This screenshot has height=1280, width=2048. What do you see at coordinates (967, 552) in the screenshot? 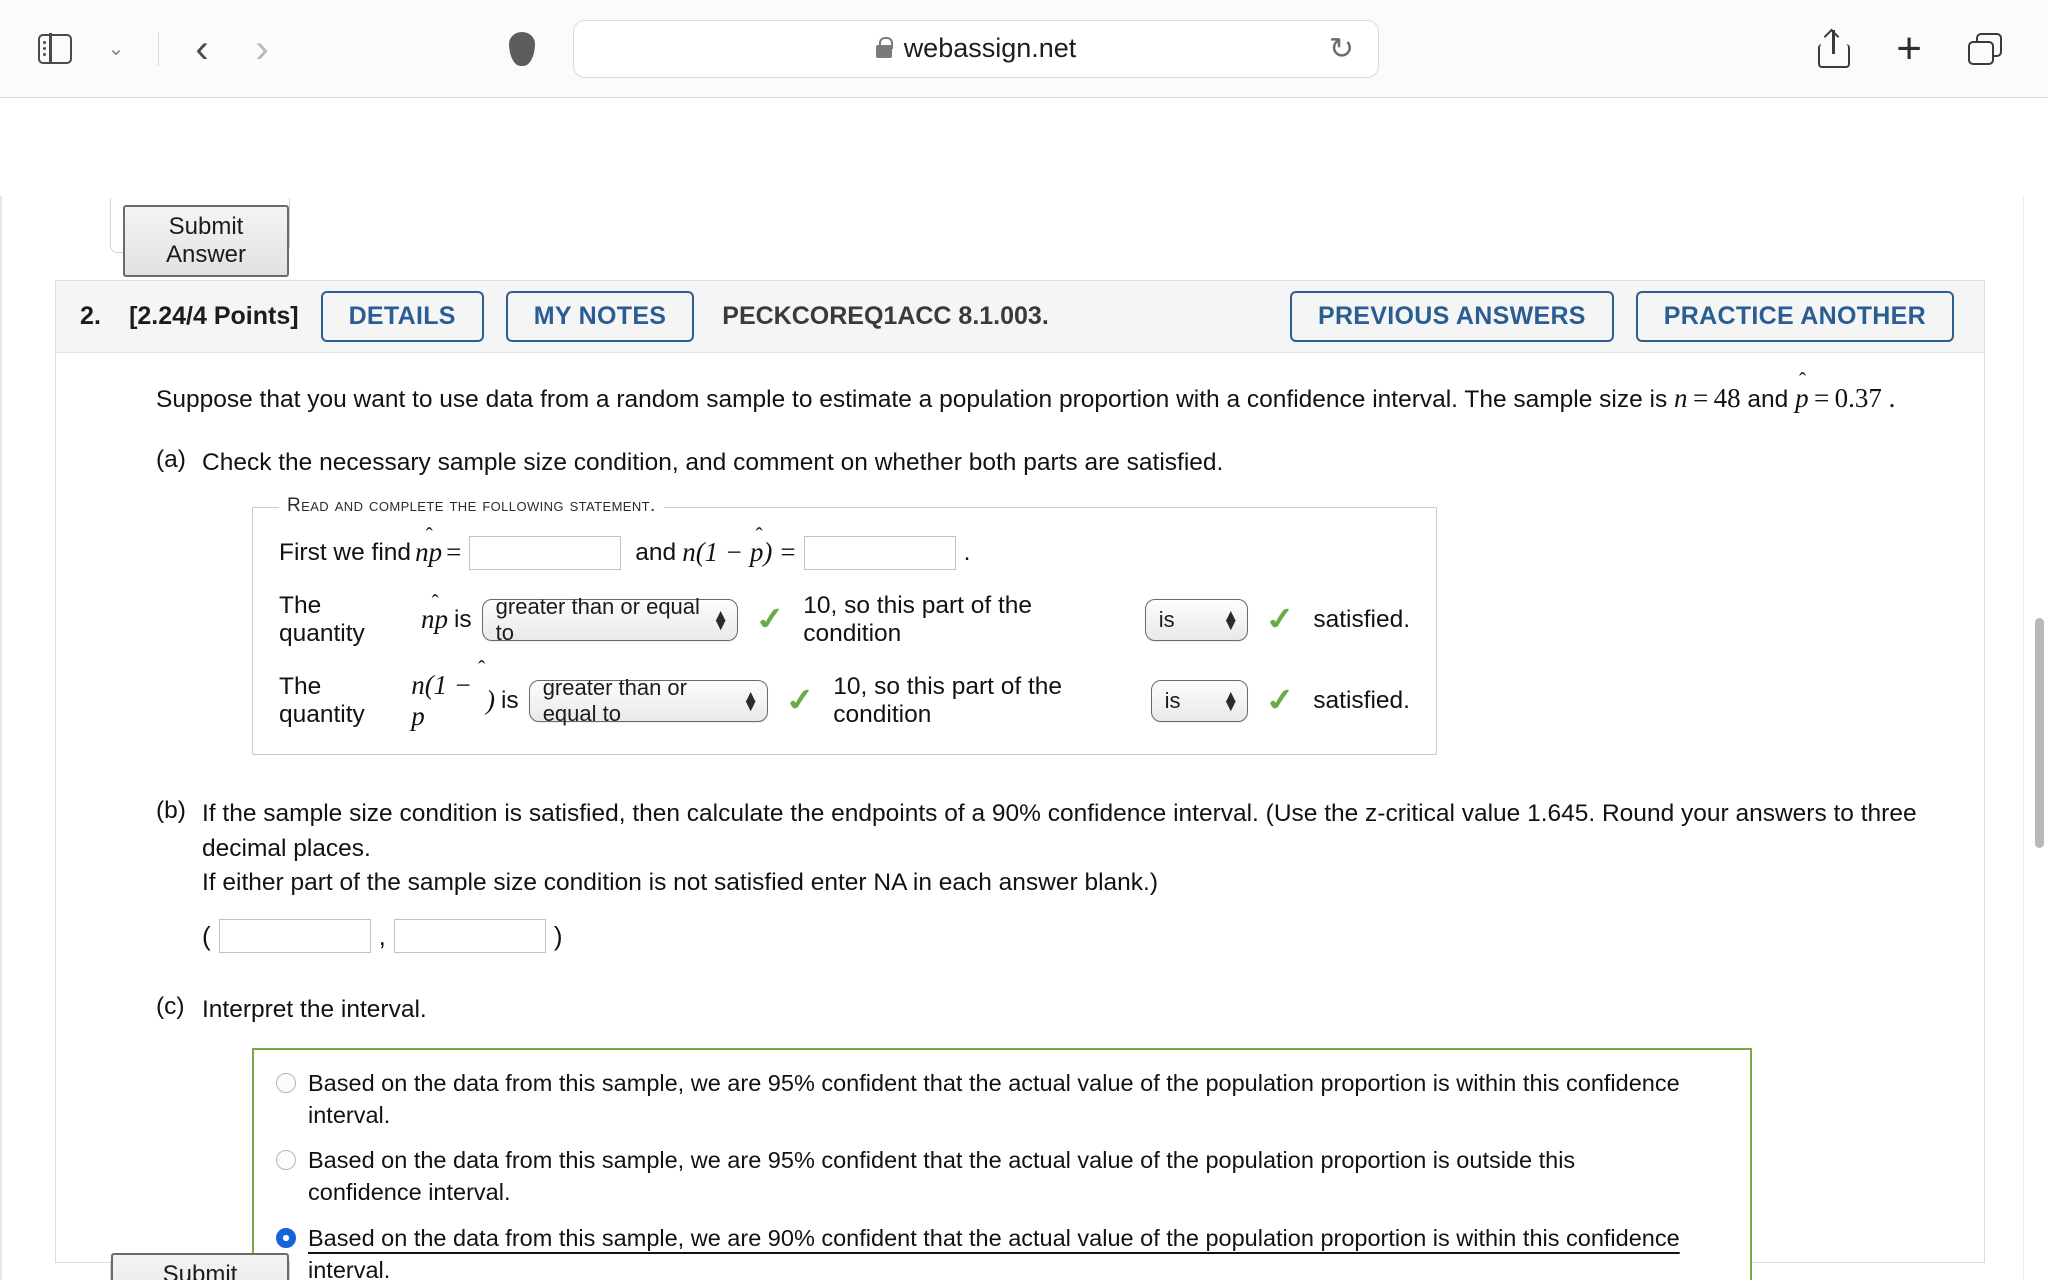
I see `line1-tail: .` at bounding box center [967, 552].